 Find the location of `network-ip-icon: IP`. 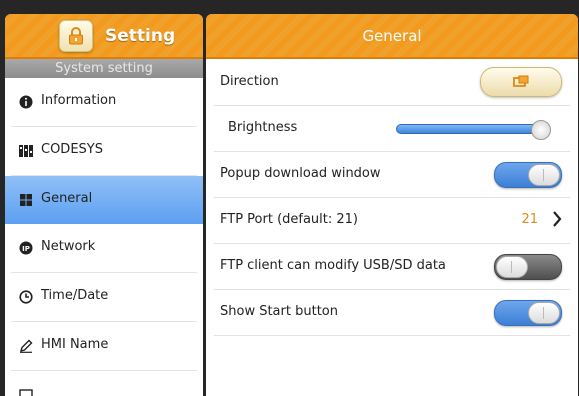

network-ip-icon: IP is located at coordinates (26, 248).